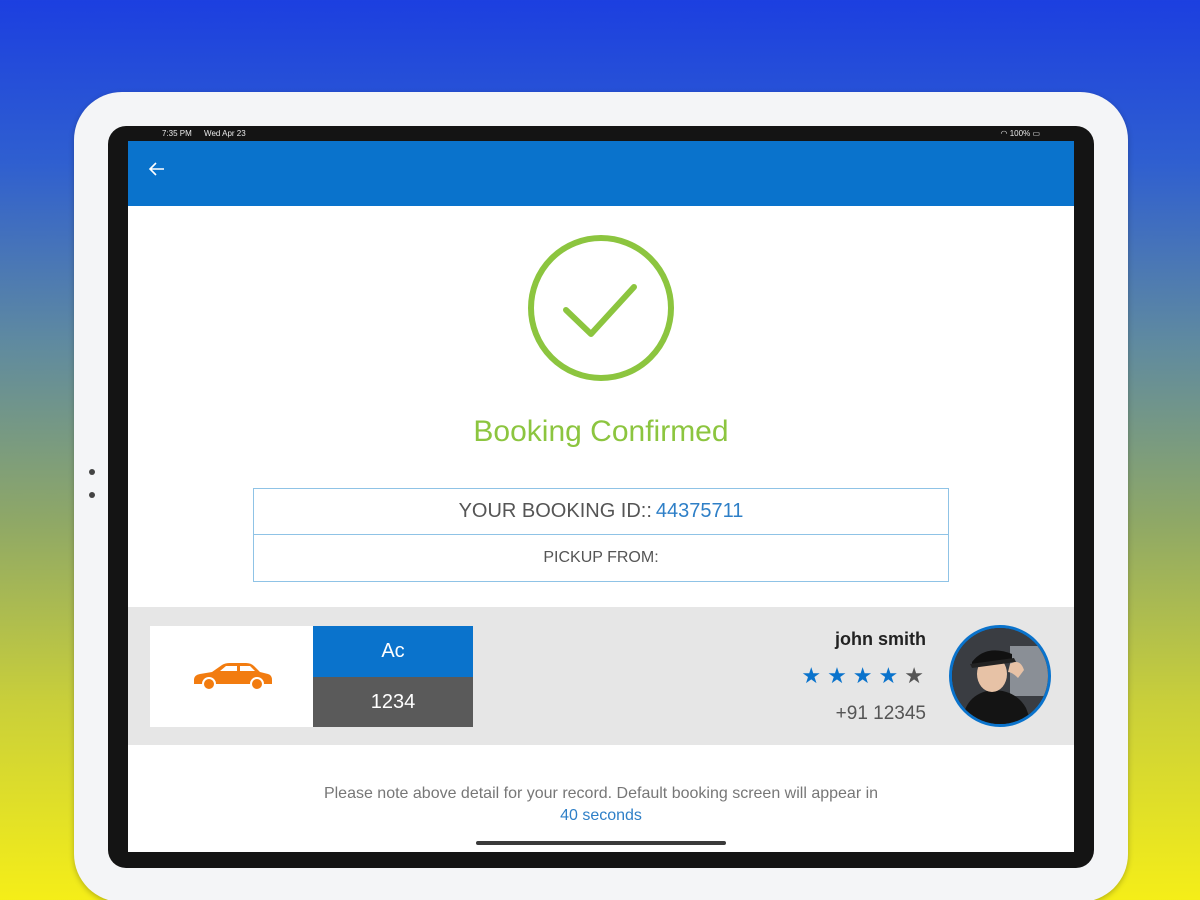 This screenshot has width=1200, height=900. Describe the element at coordinates (601, 676) in the screenshot. I see `driver-section: Ac 1234 john smith ★ ★ ★ ★ ★ +91 12345` at that location.